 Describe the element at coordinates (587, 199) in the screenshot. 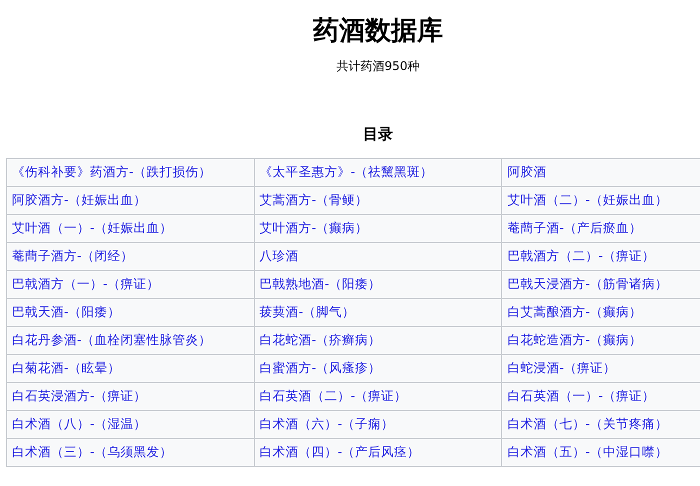

I see `entry-link: 艾叶酒（二）-（妊娠出血）` at that location.